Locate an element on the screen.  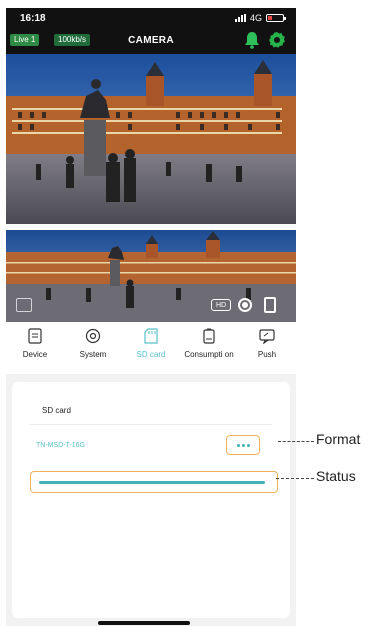
top-bar: 16:18 4G Live 1 100kb/s CAMERA is located at coordinates (151, 31).